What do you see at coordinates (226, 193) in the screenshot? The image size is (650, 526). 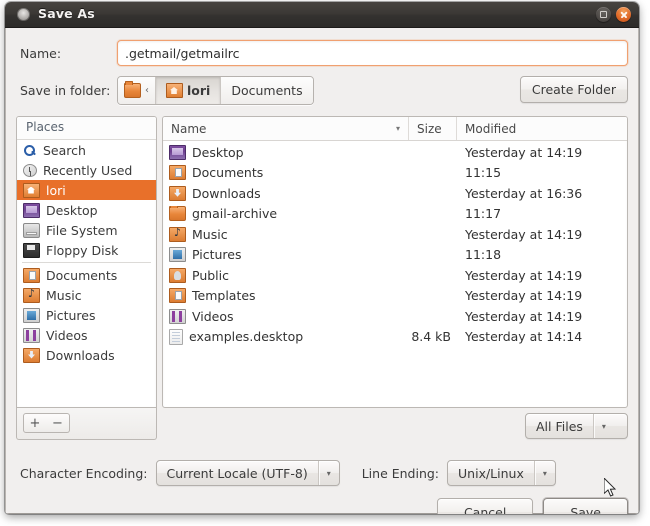 I see `file-name-label: Downloads` at bounding box center [226, 193].